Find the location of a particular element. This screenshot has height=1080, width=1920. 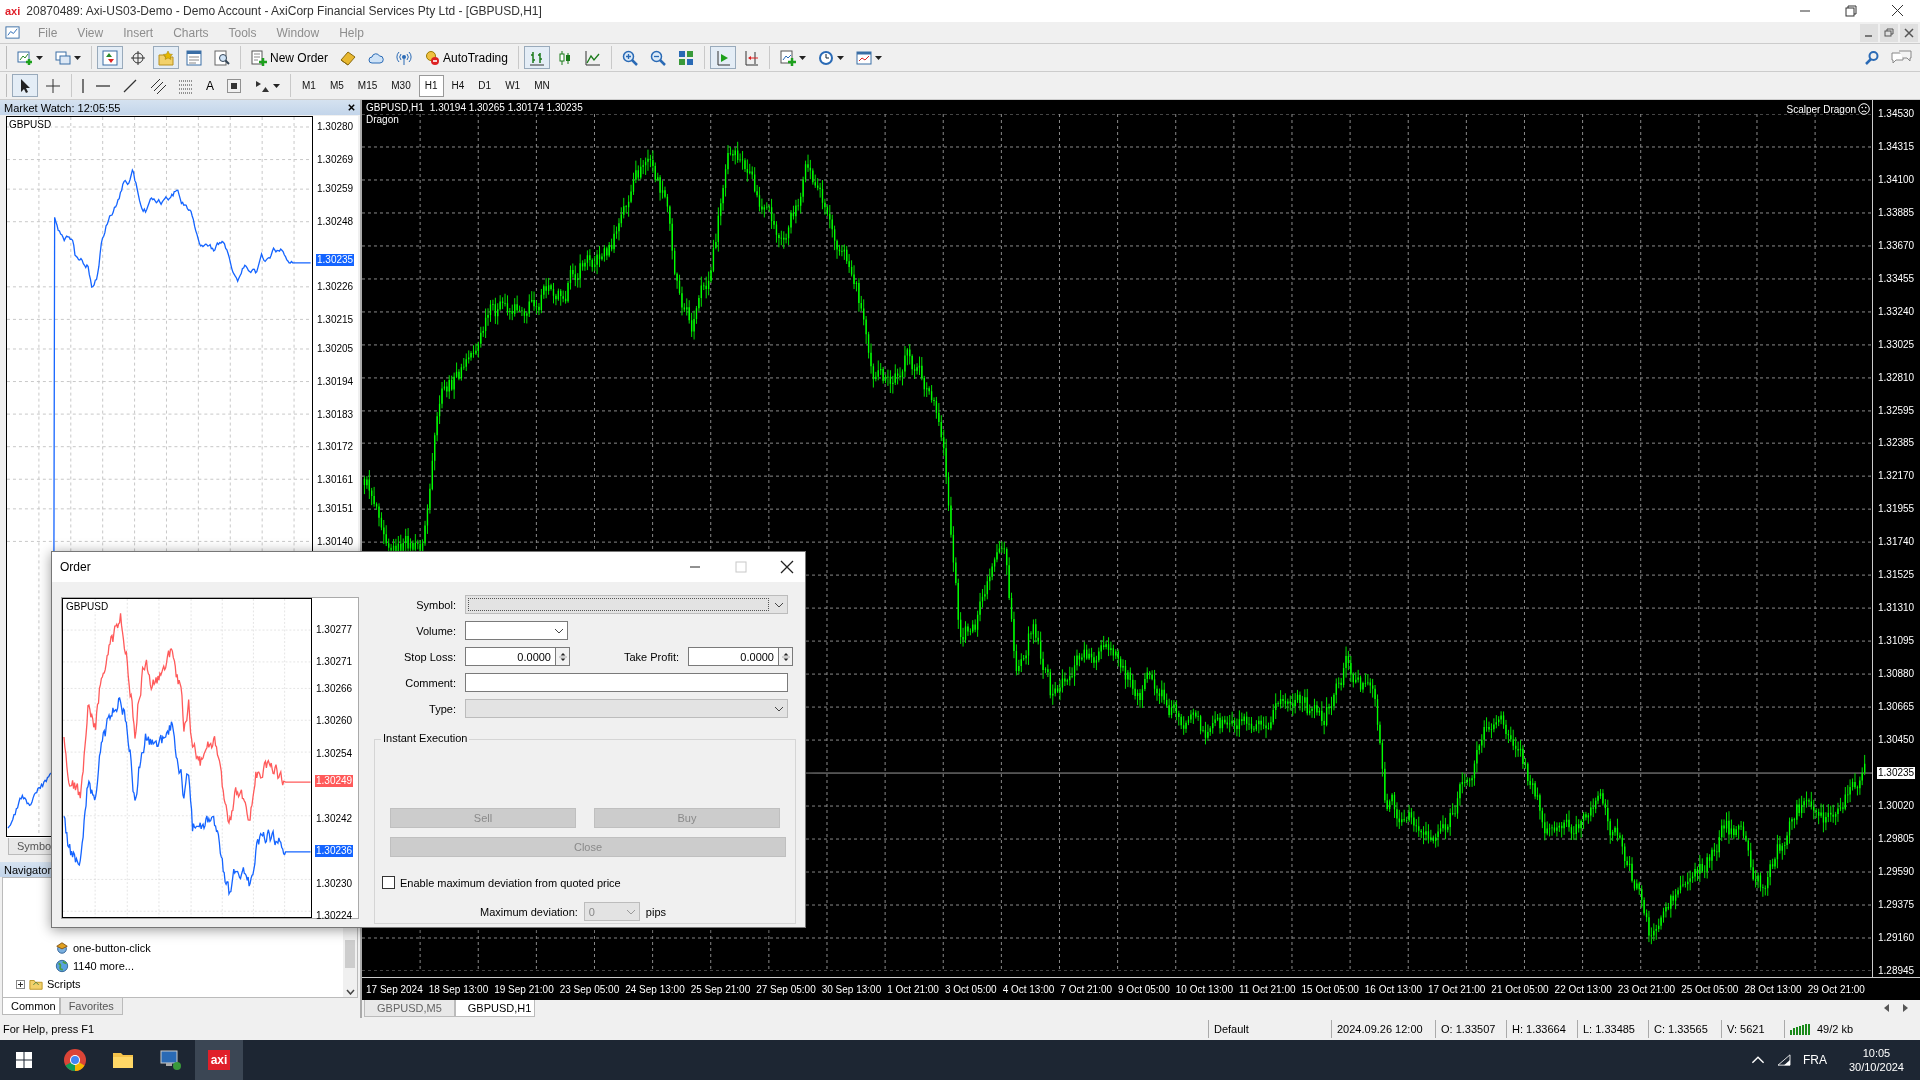

axis-marker-icon is located at coordinates (750, 57).